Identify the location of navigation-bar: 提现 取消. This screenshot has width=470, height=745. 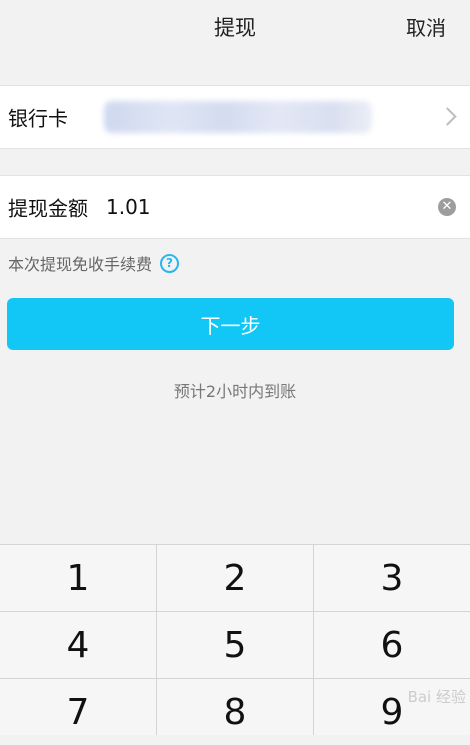
(235, 28).